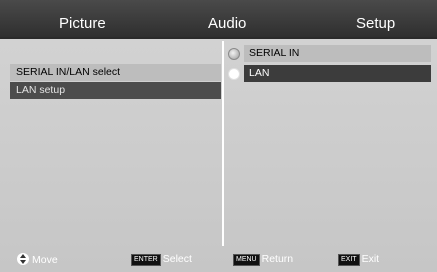 Image resolution: width=437 pixels, height=272 pixels. Describe the element at coordinates (227, 23) in the screenshot. I see `tab-audio: Audio` at that location.